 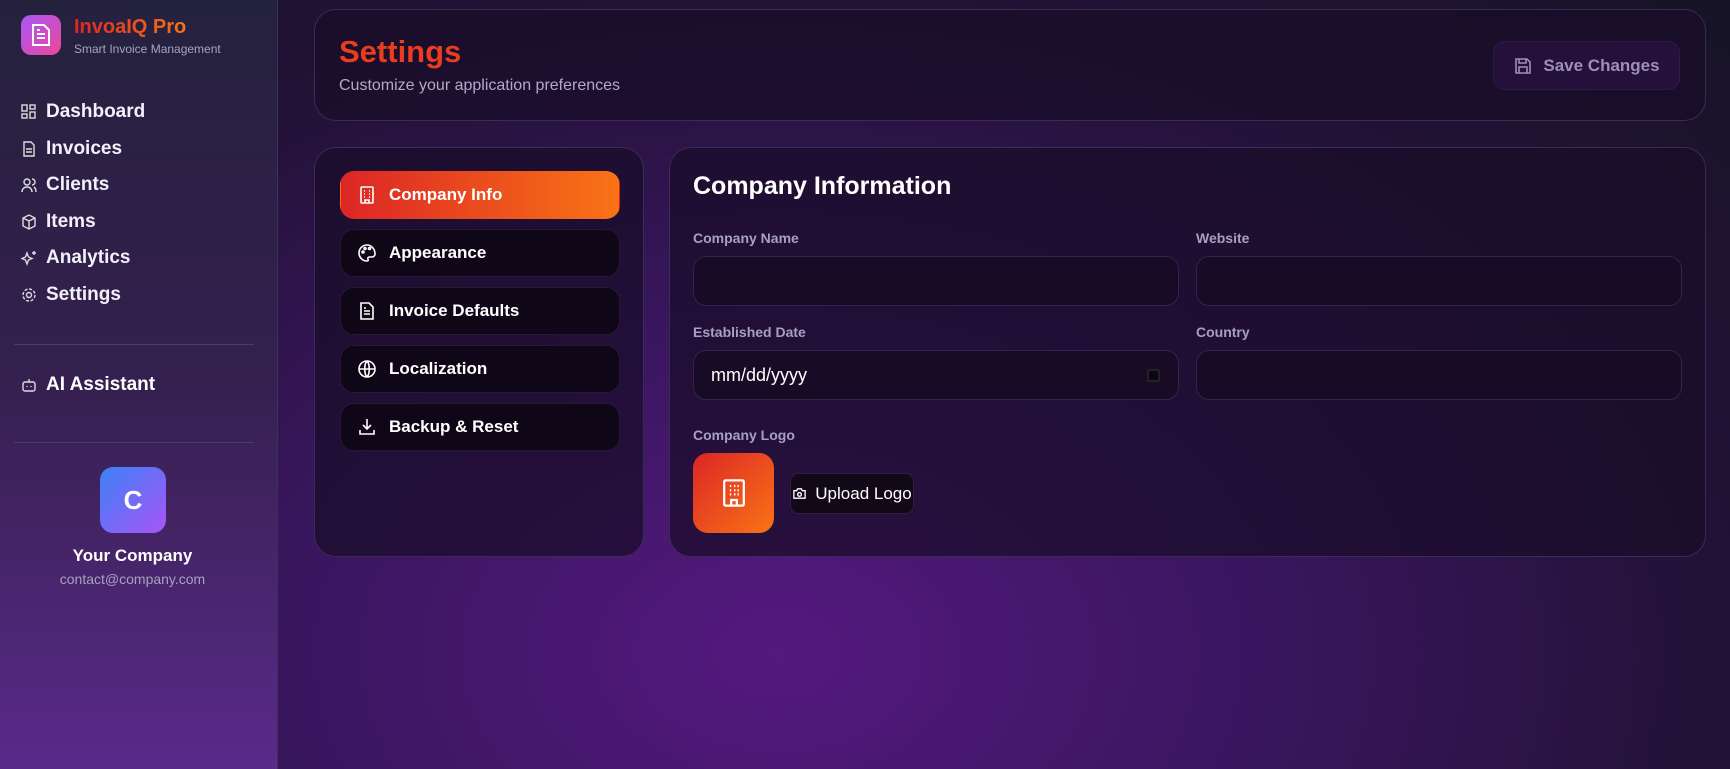 I want to click on app-name: InvoaIQ Pro, so click(x=130, y=27).